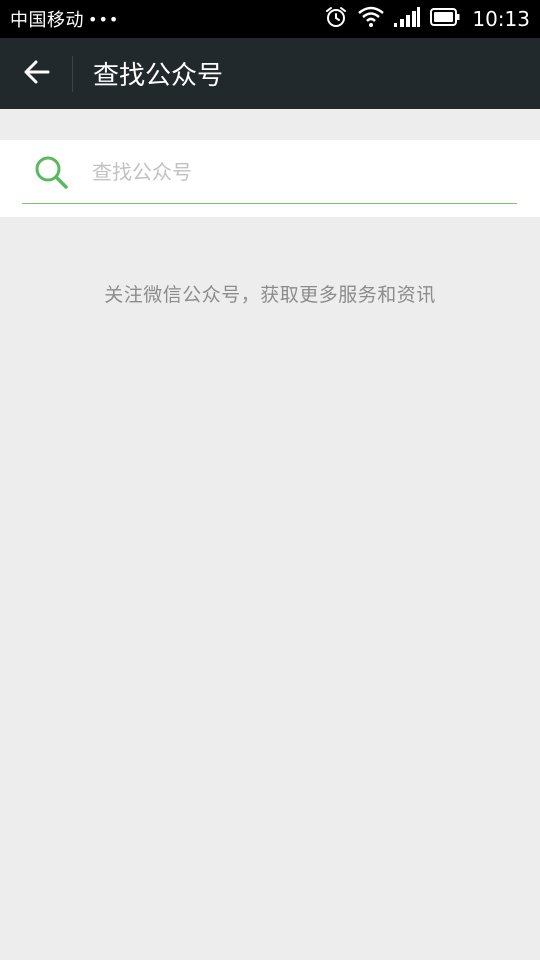 This screenshot has height=960, width=540. Describe the element at coordinates (51, 172) in the screenshot. I see `search-icon` at that location.